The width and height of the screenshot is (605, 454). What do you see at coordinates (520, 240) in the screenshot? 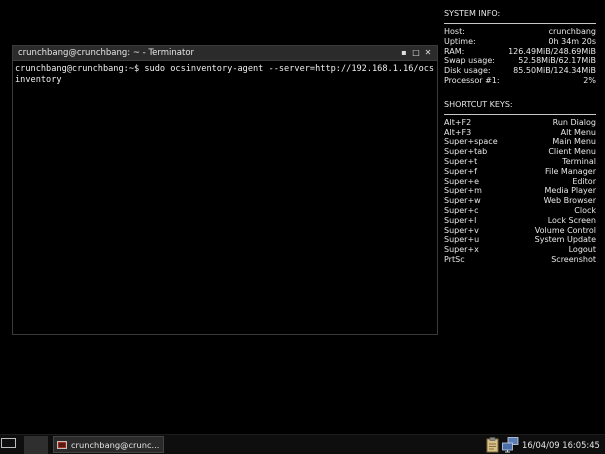
I see `shortcut-row: Super+u System Update` at bounding box center [520, 240].